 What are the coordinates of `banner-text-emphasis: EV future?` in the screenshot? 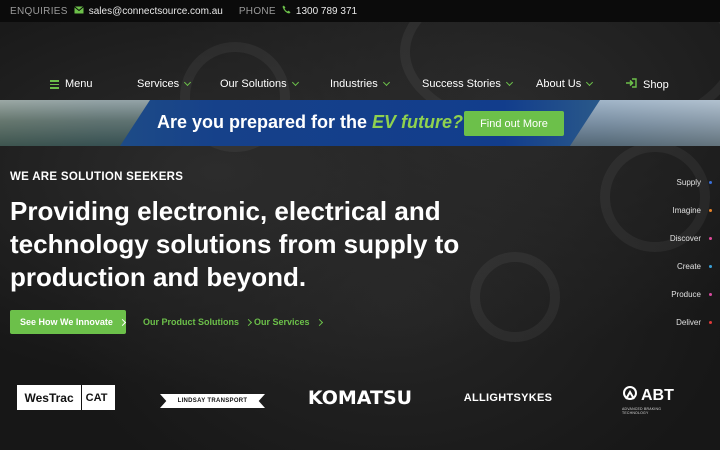 It's located at (418, 122).